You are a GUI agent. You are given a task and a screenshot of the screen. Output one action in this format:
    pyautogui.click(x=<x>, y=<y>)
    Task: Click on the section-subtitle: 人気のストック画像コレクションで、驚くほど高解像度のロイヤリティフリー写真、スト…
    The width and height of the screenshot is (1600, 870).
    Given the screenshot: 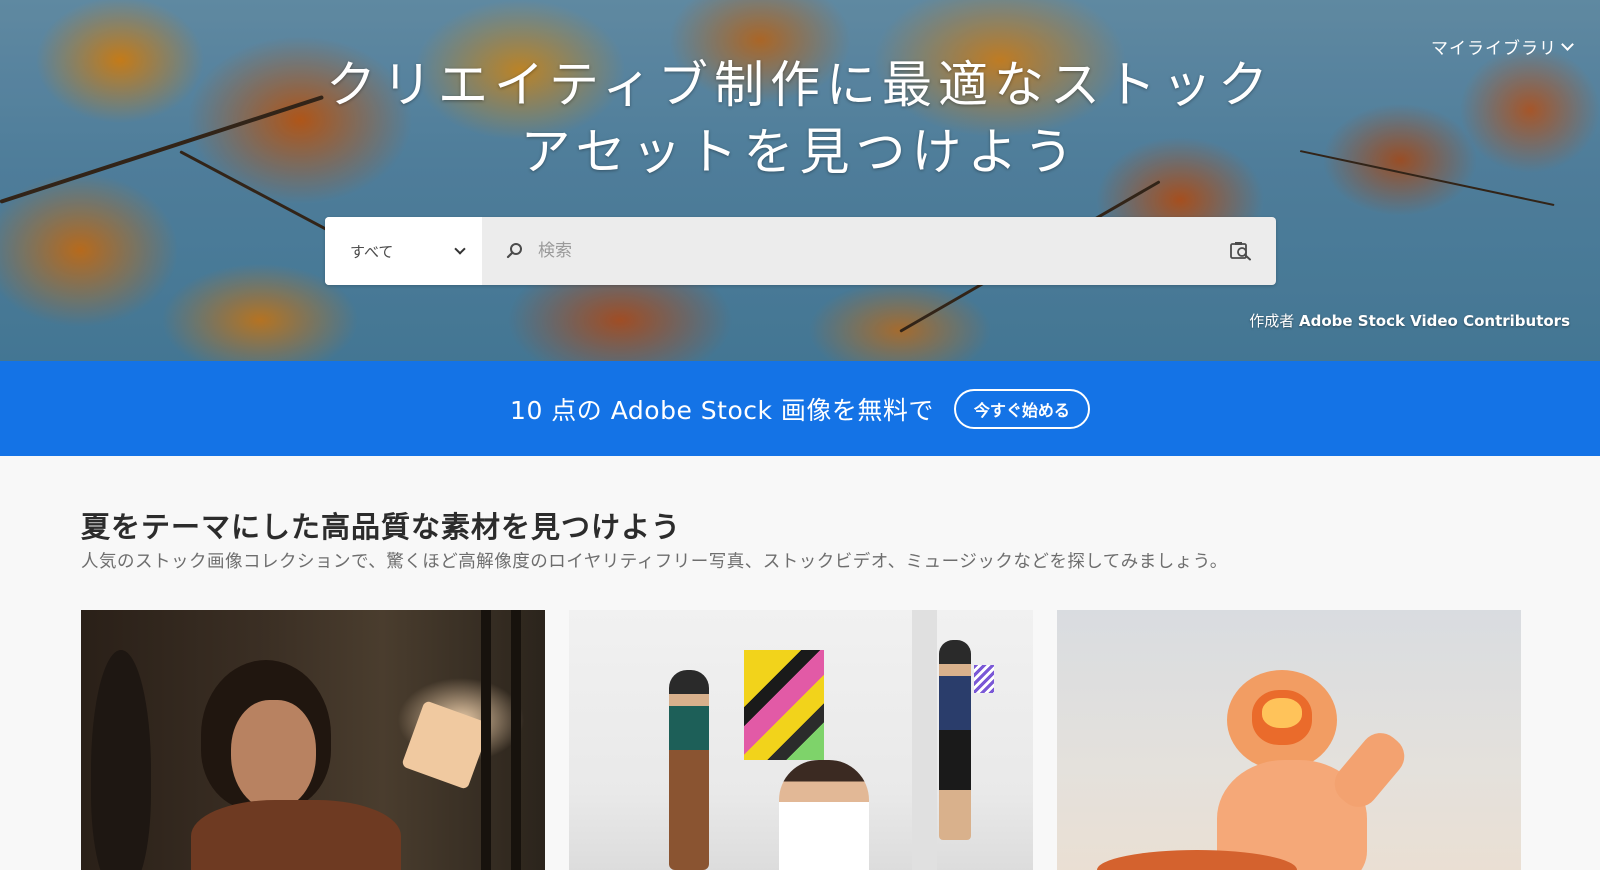 What is the action you would take?
    pyautogui.click(x=654, y=562)
    